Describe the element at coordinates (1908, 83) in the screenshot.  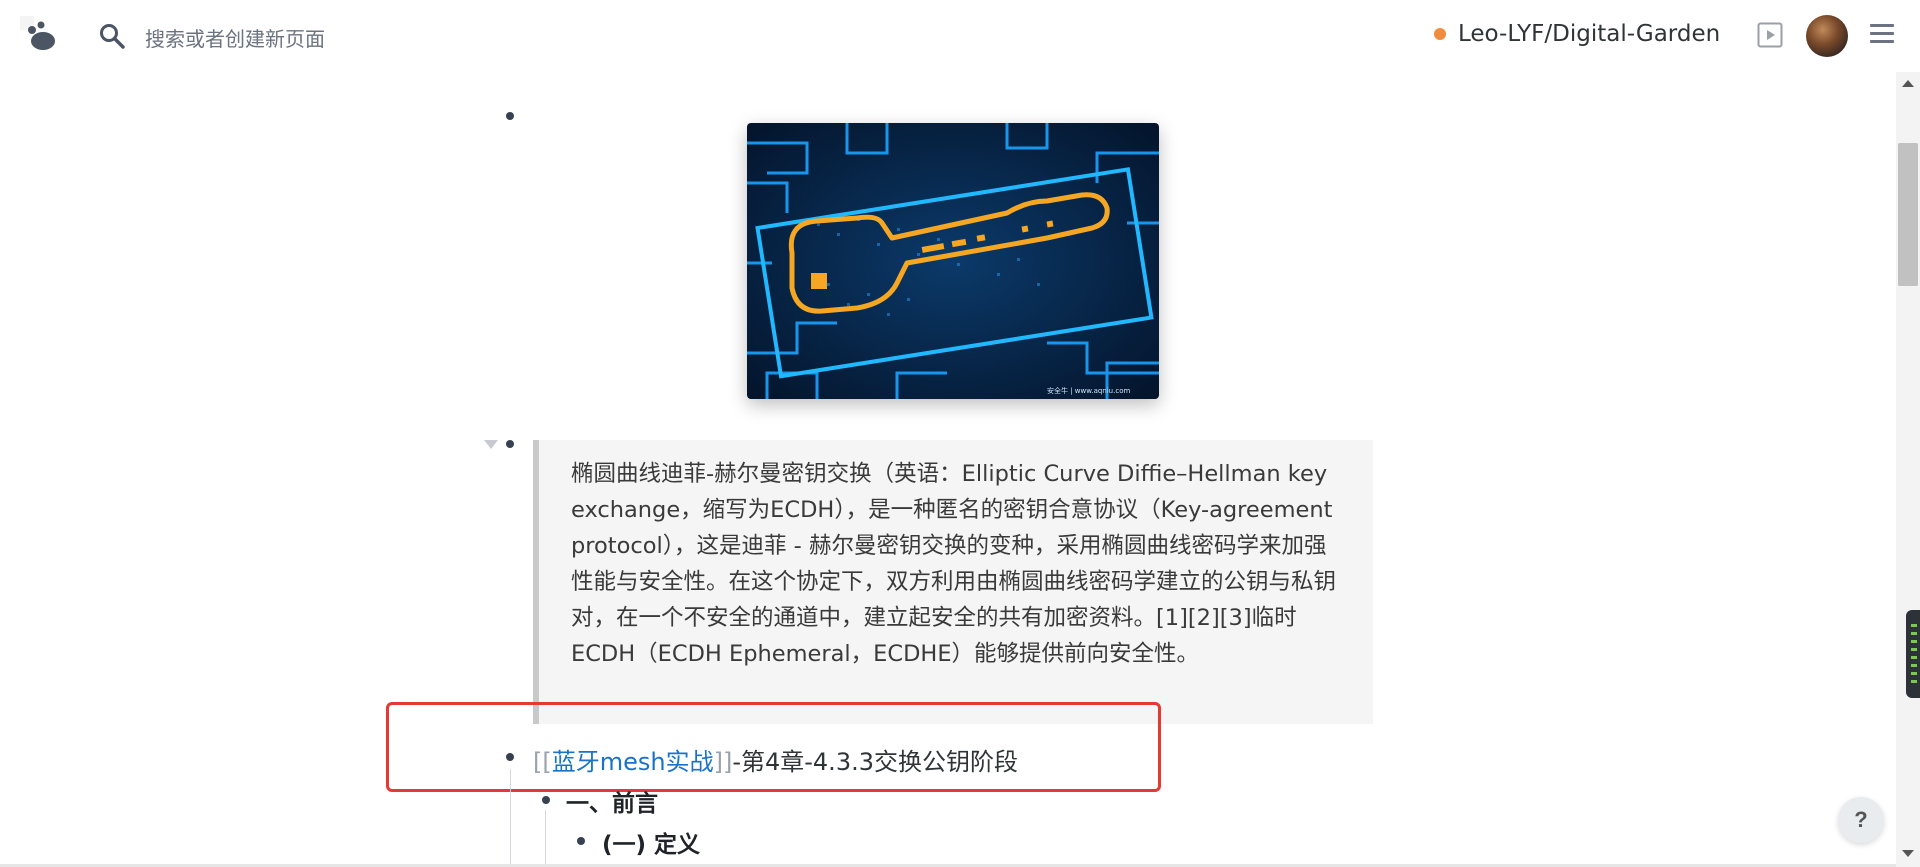
I see `scroll-up-arrow-icon` at that location.